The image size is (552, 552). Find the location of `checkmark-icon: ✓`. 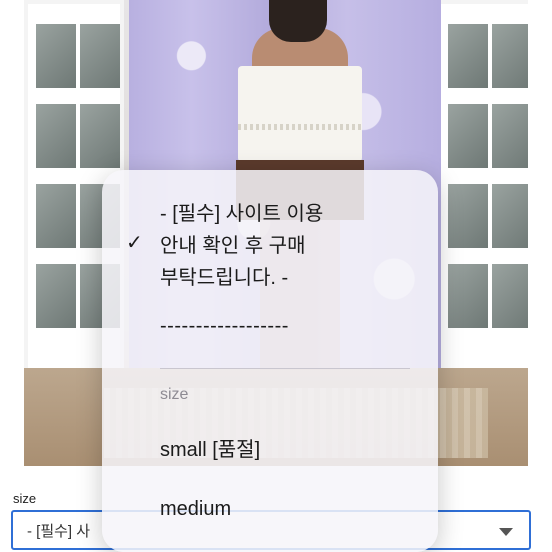

checkmark-icon: ✓ is located at coordinates (134, 243).